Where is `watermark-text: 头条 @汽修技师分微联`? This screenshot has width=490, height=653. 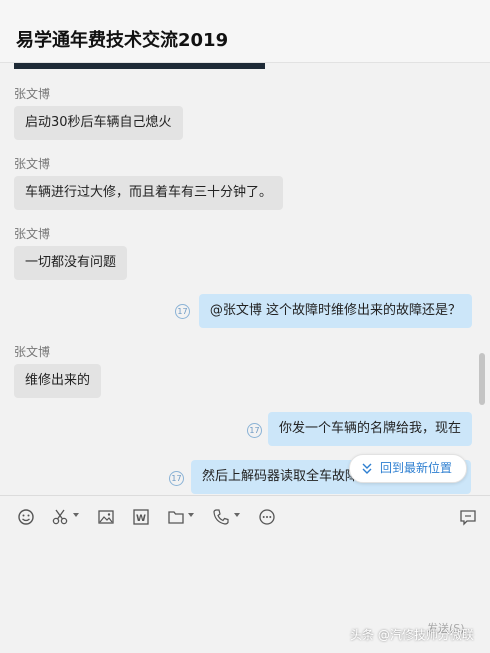 watermark-text: 头条 @汽修技师分微联 is located at coordinates (412, 635).